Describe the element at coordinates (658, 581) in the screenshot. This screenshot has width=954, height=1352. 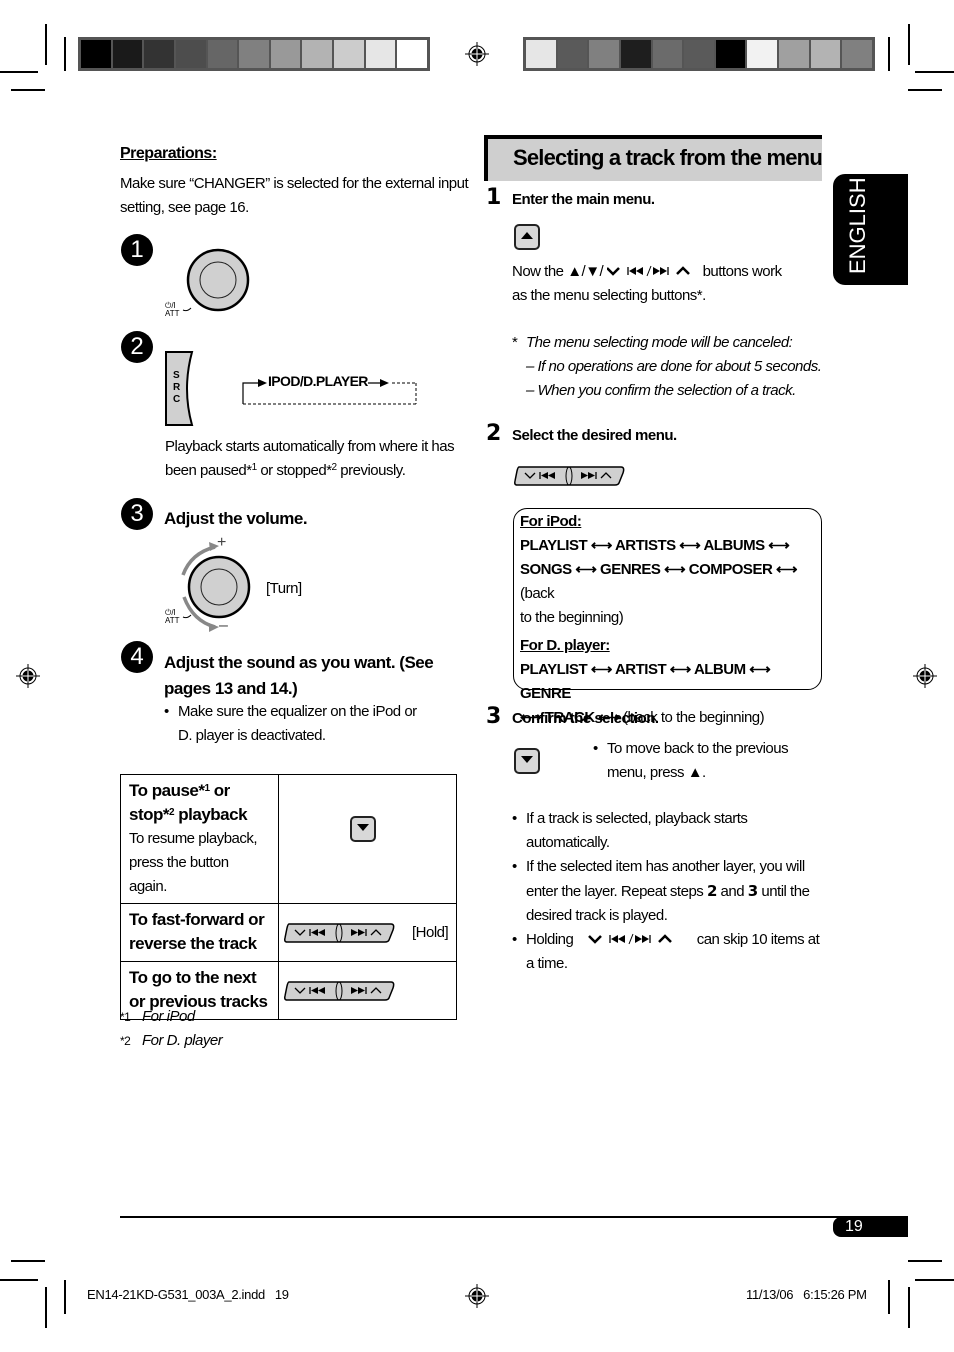
I see `ipod-menu-line: SONGS ⟷ GENRES ⟷ COMPOSER ⟷ (back` at that location.